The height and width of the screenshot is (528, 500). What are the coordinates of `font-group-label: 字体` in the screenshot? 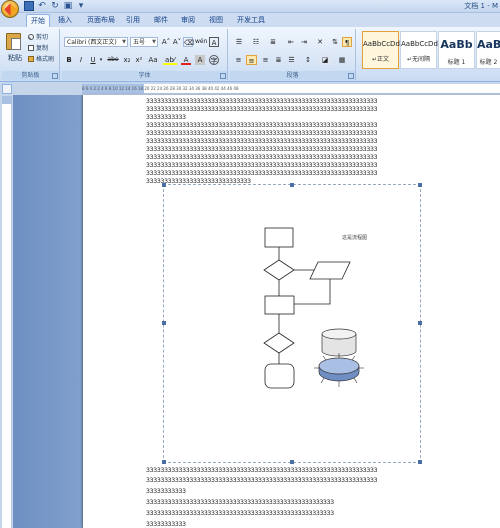 It's located at (144, 75).